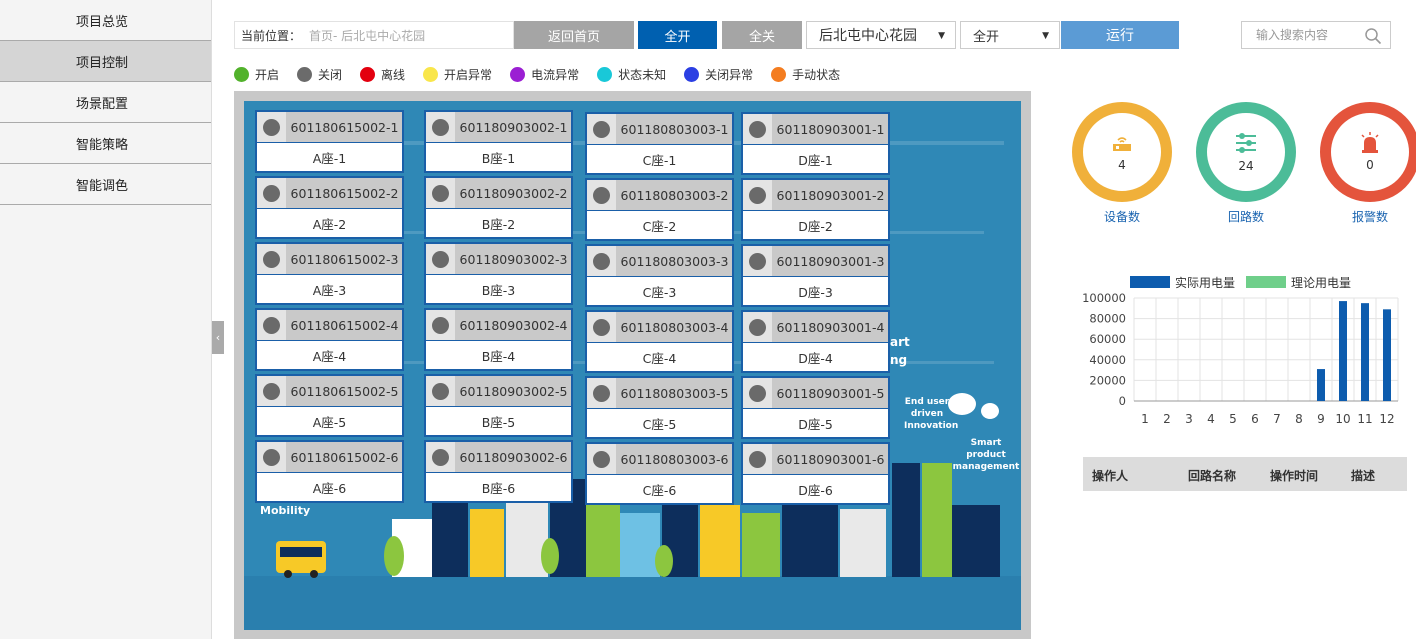 The image size is (1416, 639). What do you see at coordinates (815, 226) in the screenshot?
I see `device-name: D座-2` at bounding box center [815, 226].